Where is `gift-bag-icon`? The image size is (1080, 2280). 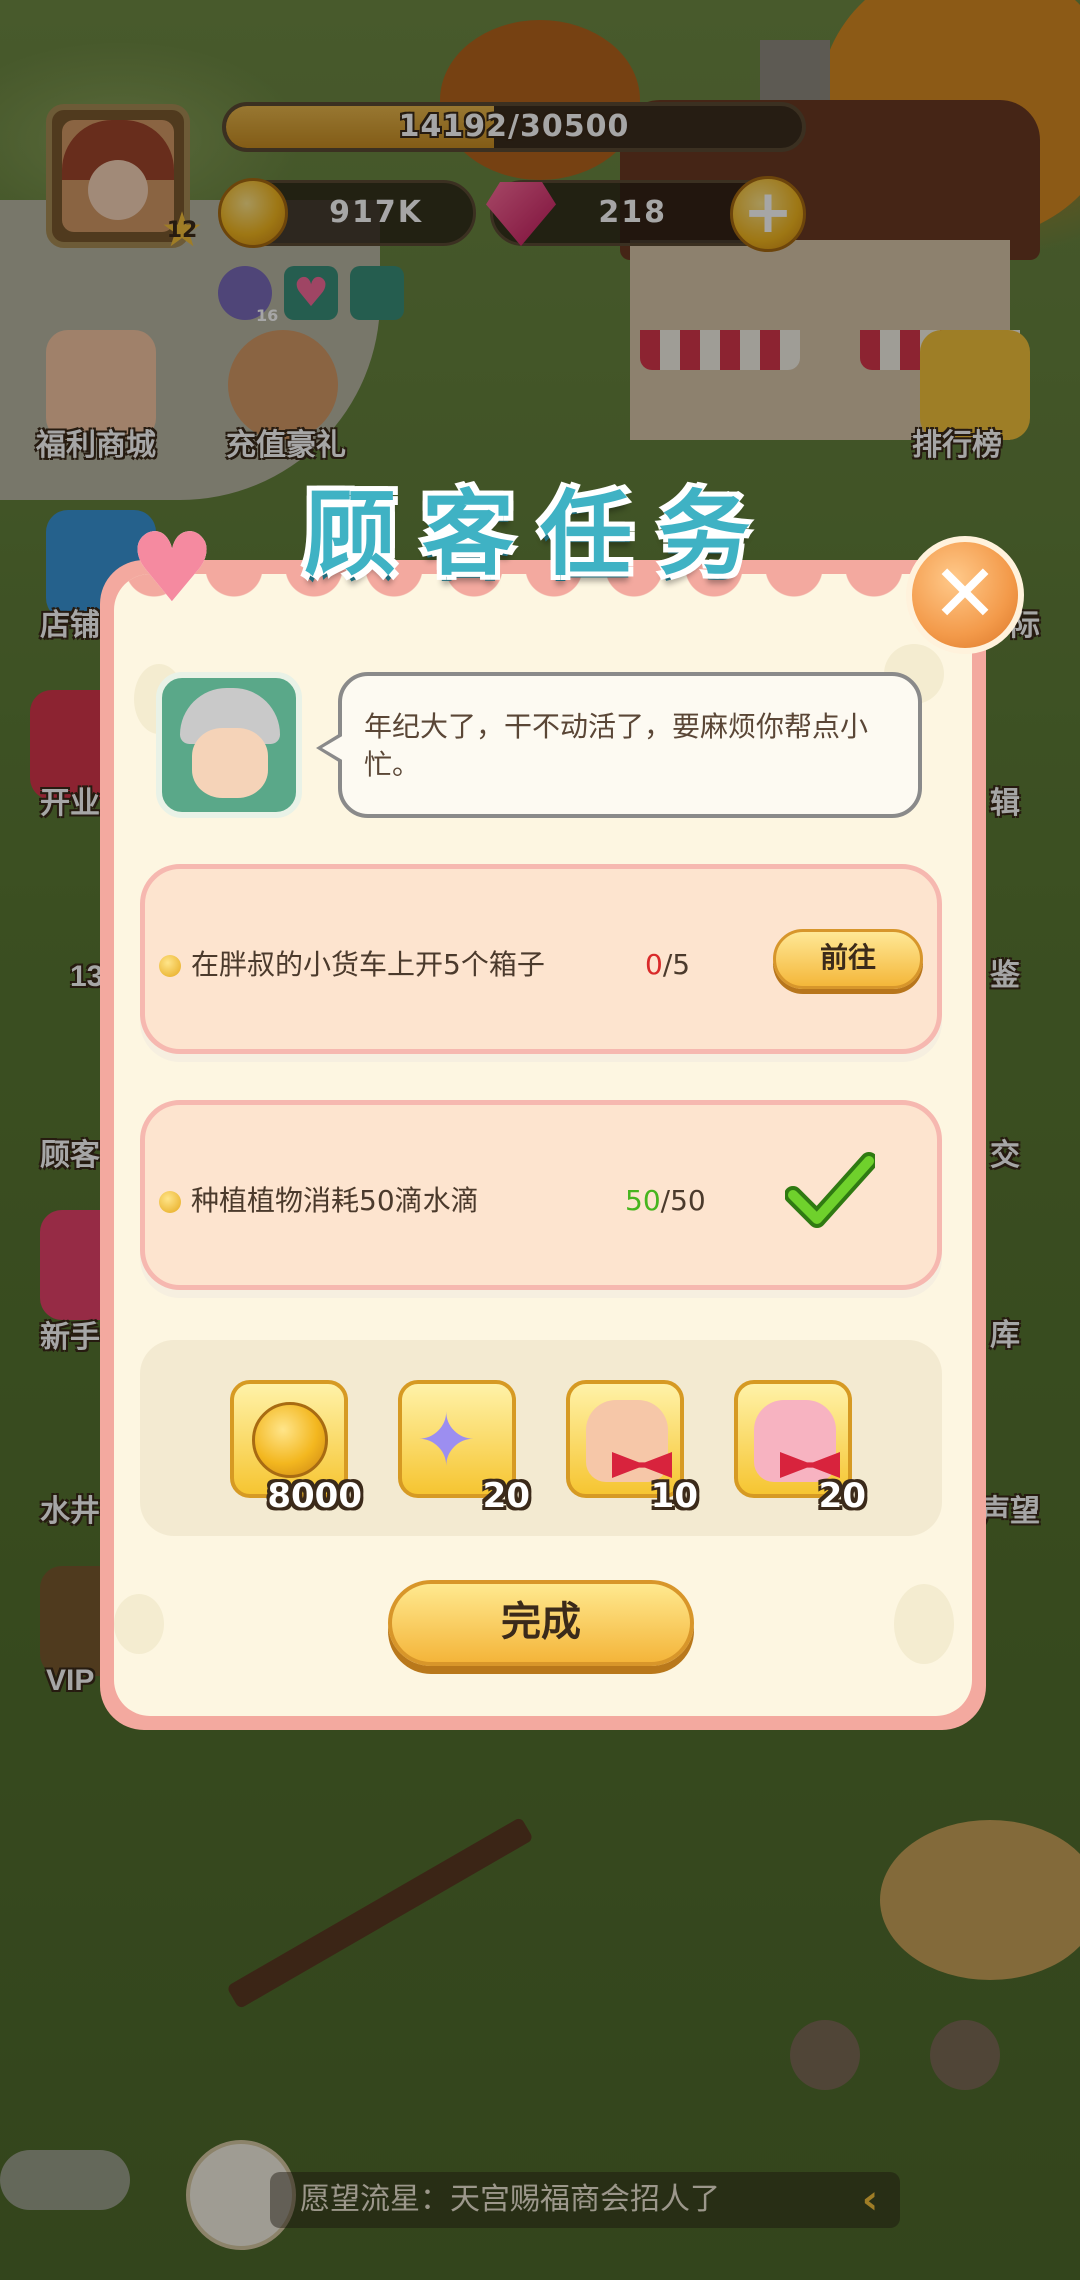
gift-bag-icon is located at coordinates (797, 1441).